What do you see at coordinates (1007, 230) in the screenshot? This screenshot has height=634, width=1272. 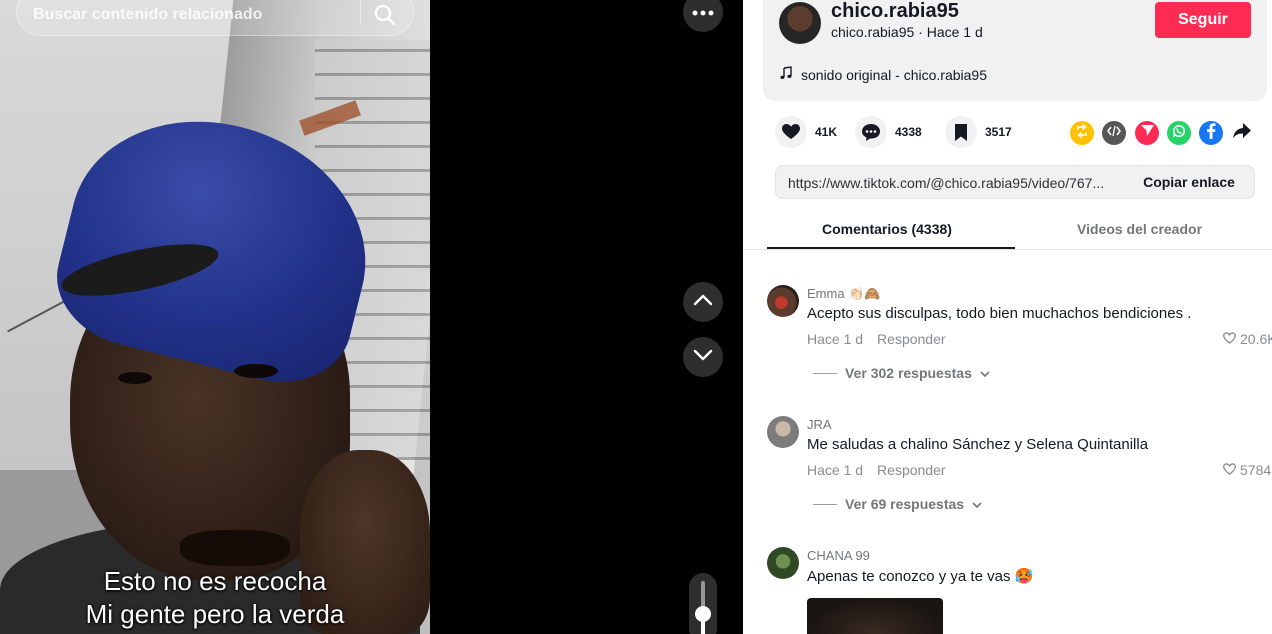 I see `panel-tabs: Comentarios (4338) Videos del creador` at bounding box center [1007, 230].